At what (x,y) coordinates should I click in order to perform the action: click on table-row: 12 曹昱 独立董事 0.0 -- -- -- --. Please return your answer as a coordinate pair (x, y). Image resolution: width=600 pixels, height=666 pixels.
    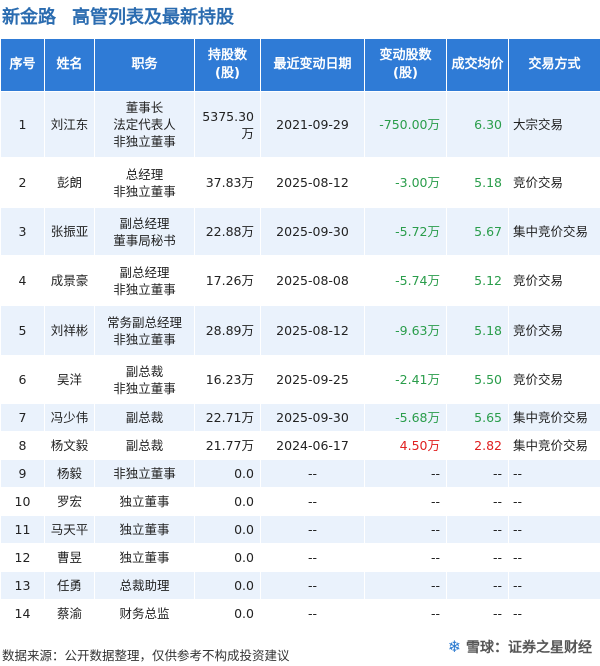
    Looking at the image, I should click on (300, 557).